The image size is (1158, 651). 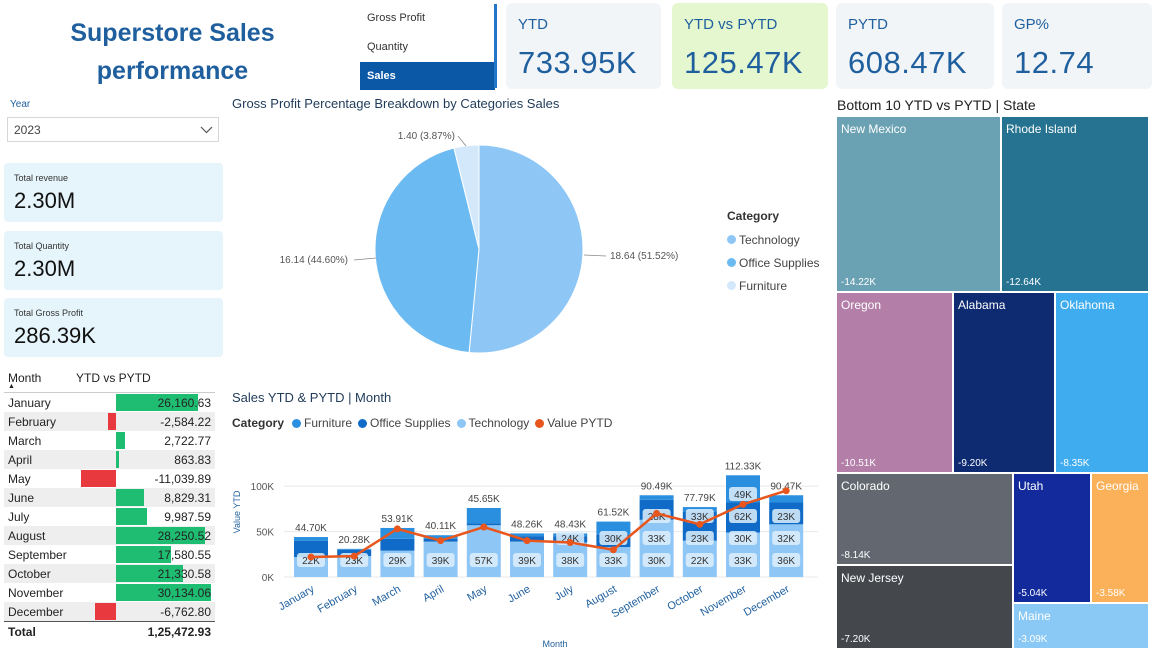 I want to click on x-axis-title: Month, so click(x=554, y=644).